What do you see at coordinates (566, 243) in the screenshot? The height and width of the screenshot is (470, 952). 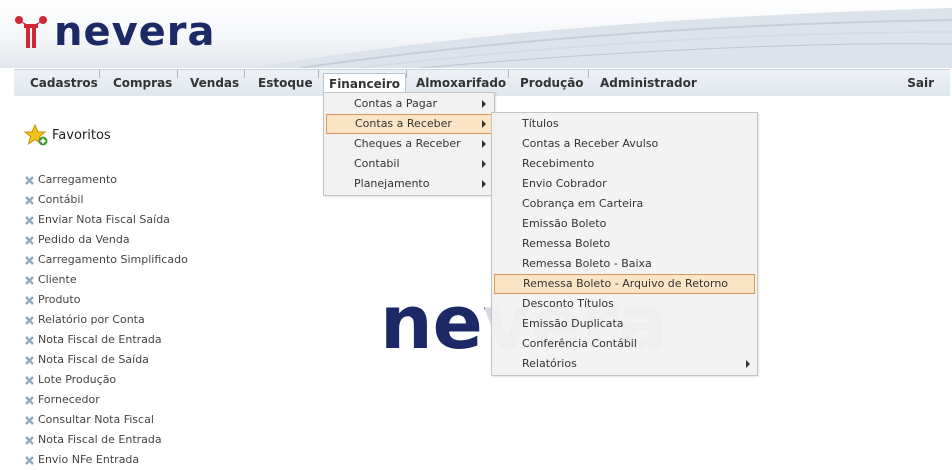 I see `menu-item-label: Remessa Boleto` at bounding box center [566, 243].